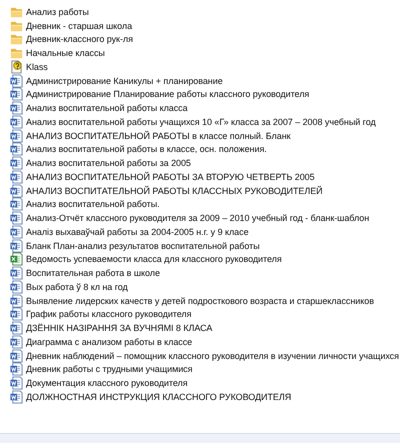 This screenshot has height=443, width=400. Describe the element at coordinates (109, 341) in the screenshot. I see `file-name: Диаграмма с анализом работы в классе` at that location.